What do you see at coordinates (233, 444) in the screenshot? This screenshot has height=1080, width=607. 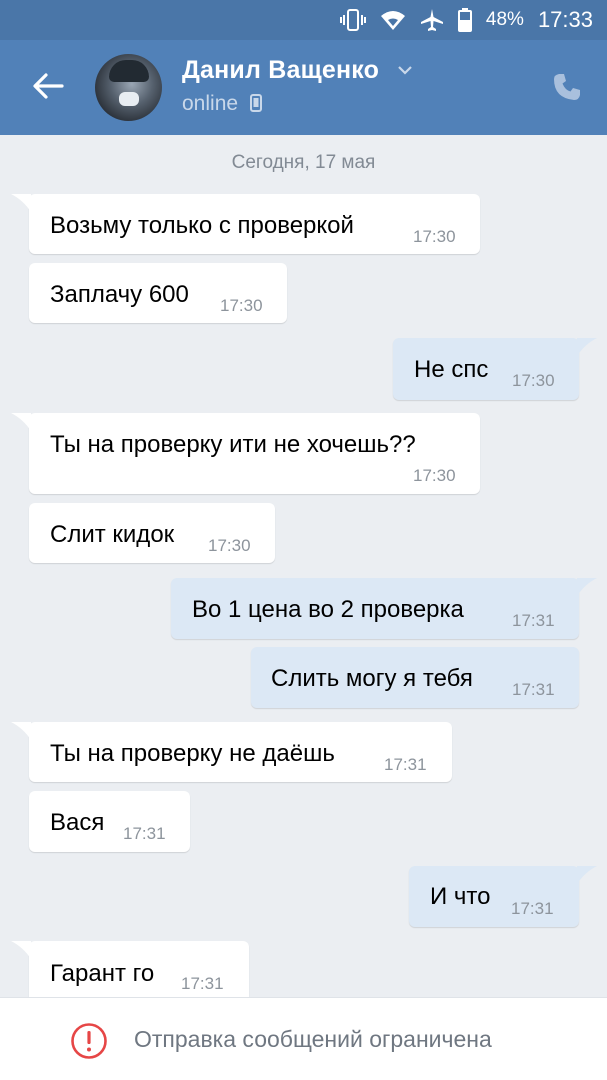 I see `message-text: Ты на проверку ити не хочешь??` at bounding box center [233, 444].